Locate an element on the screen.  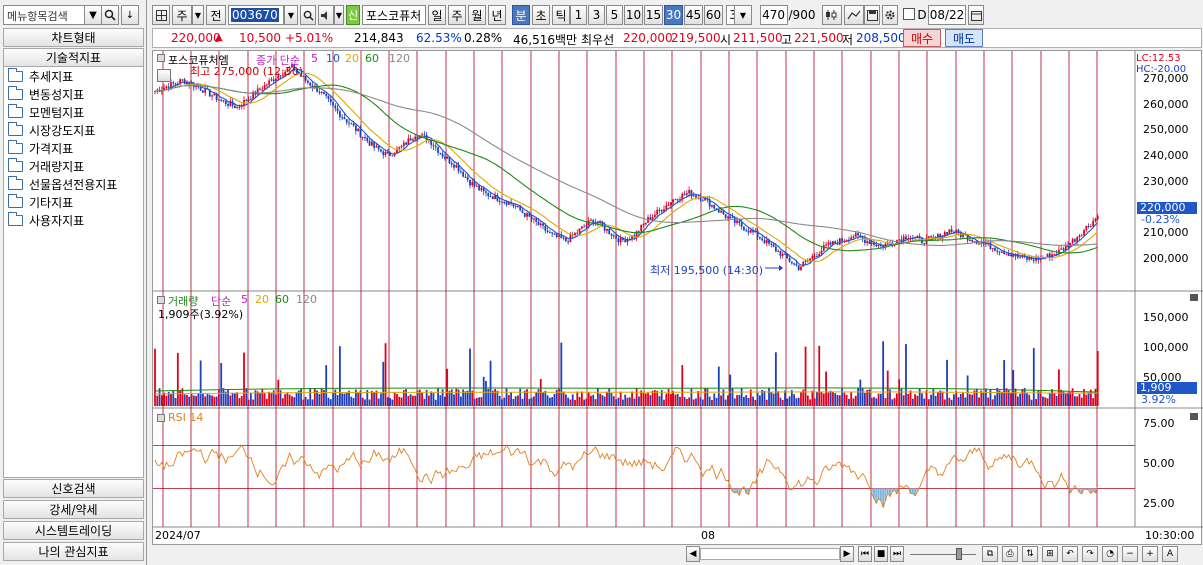
buy-button: 매수 is located at coordinates (922, 38).